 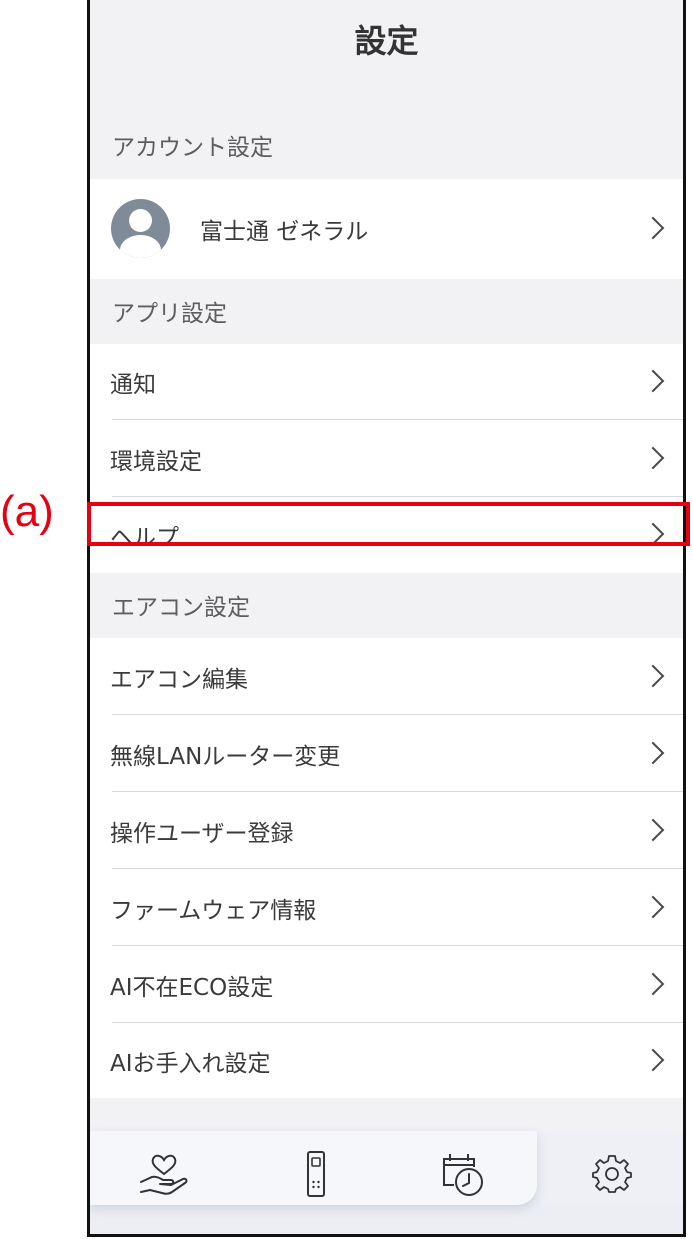 What do you see at coordinates (386, 984) in the screenshot?
I see `menu-item-ai-away-eco: AI不在ECO設定` at bounding box center [386, 984].